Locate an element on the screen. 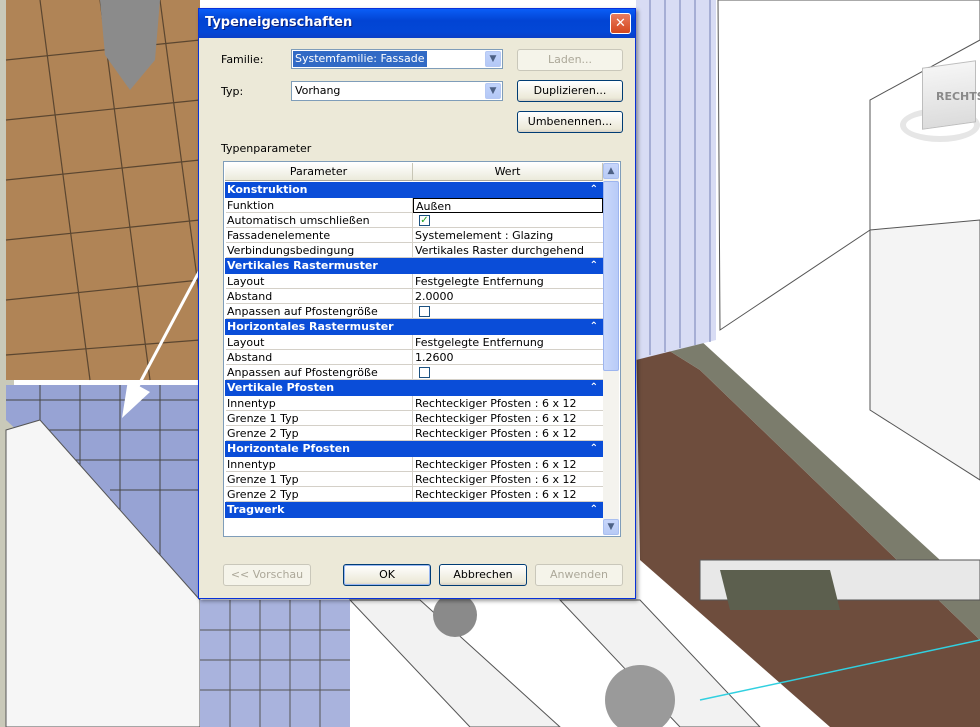 The height and width of the screenshot is (727, 980). parameter-value: 1.2600 is located at coordinates (508, 357).